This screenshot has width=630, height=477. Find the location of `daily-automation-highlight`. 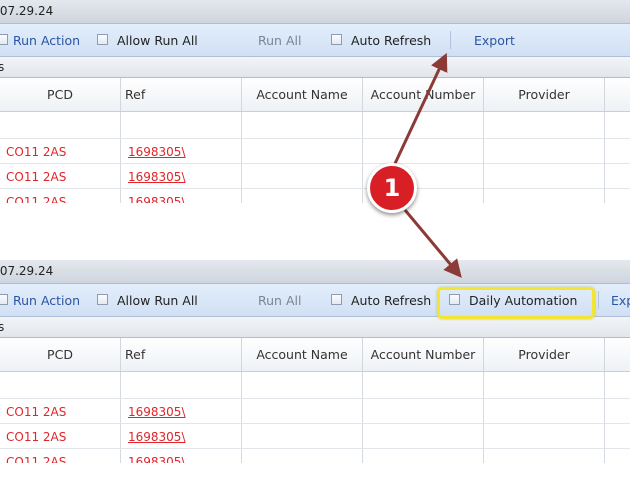

daily-automation-highlight is located at coordinates (516, 303).